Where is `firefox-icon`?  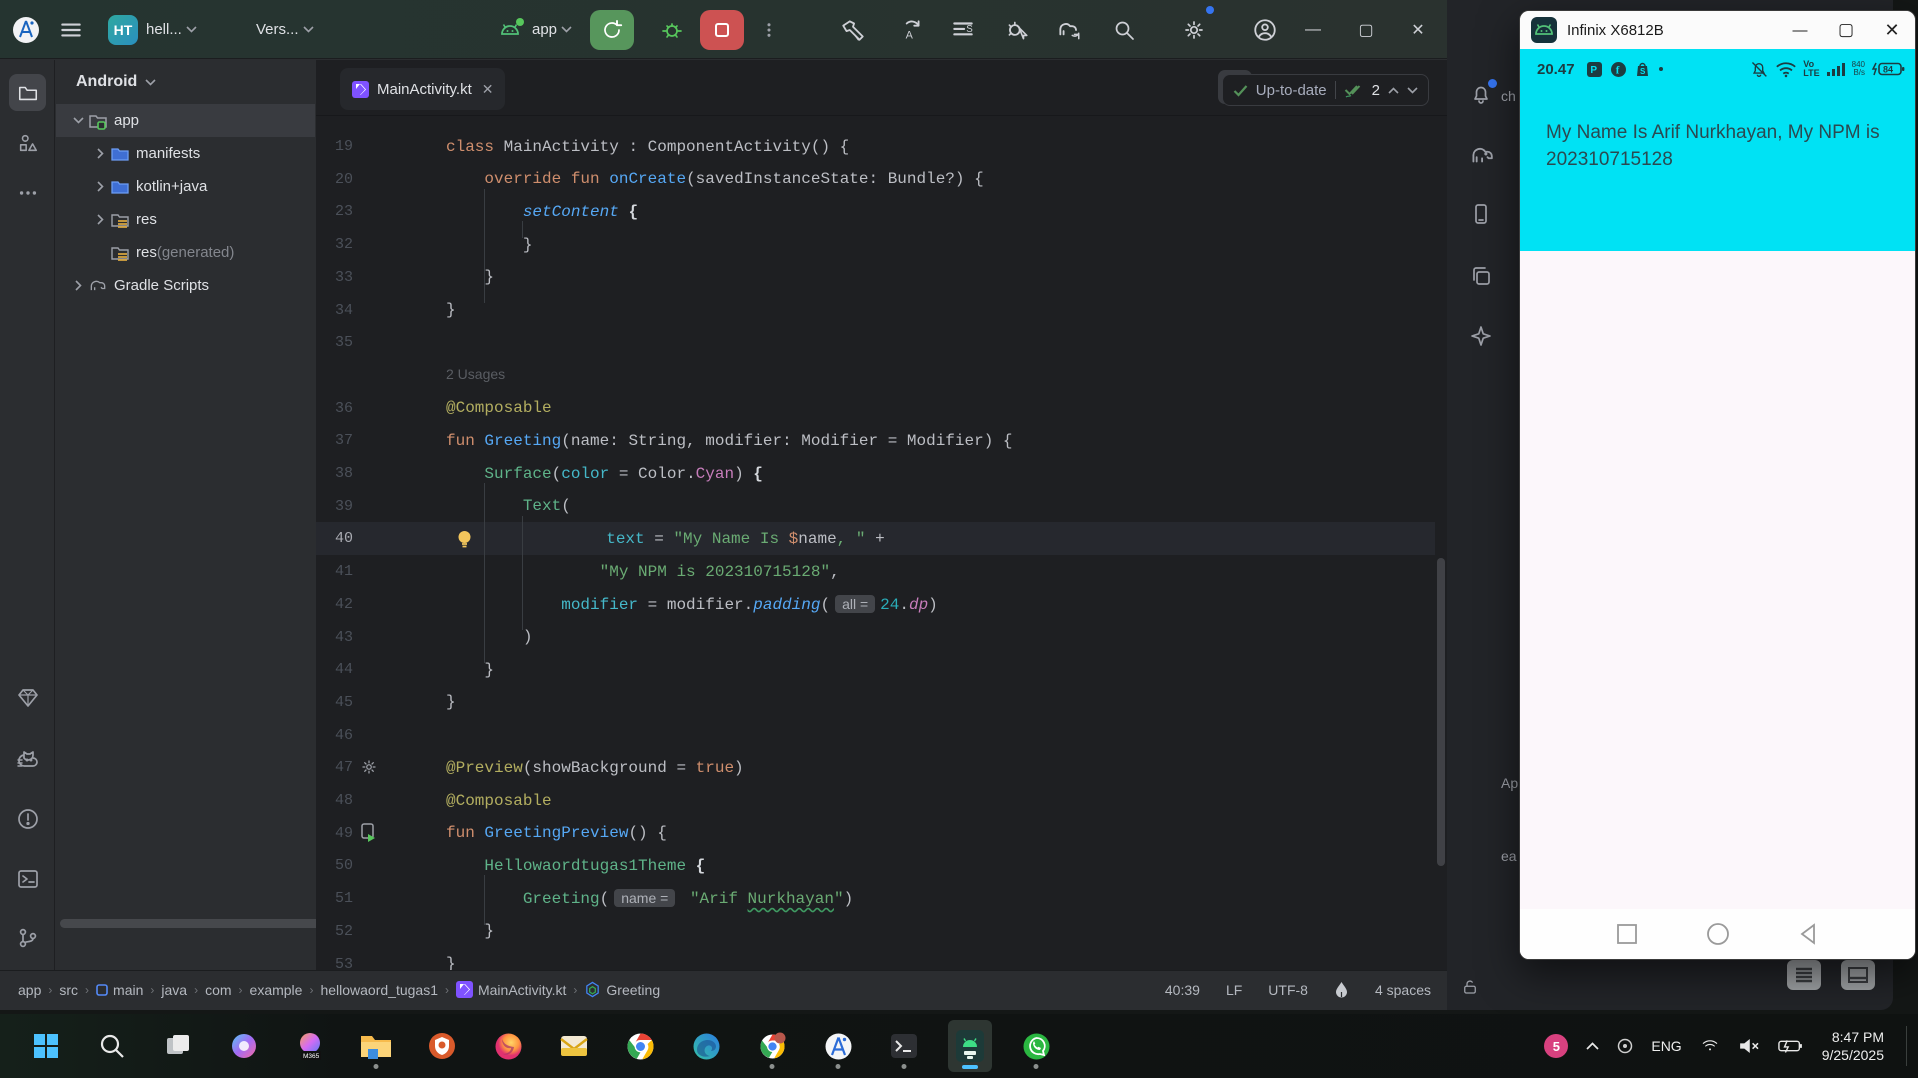
firefox-icon is located at coordinates (508, 1046).